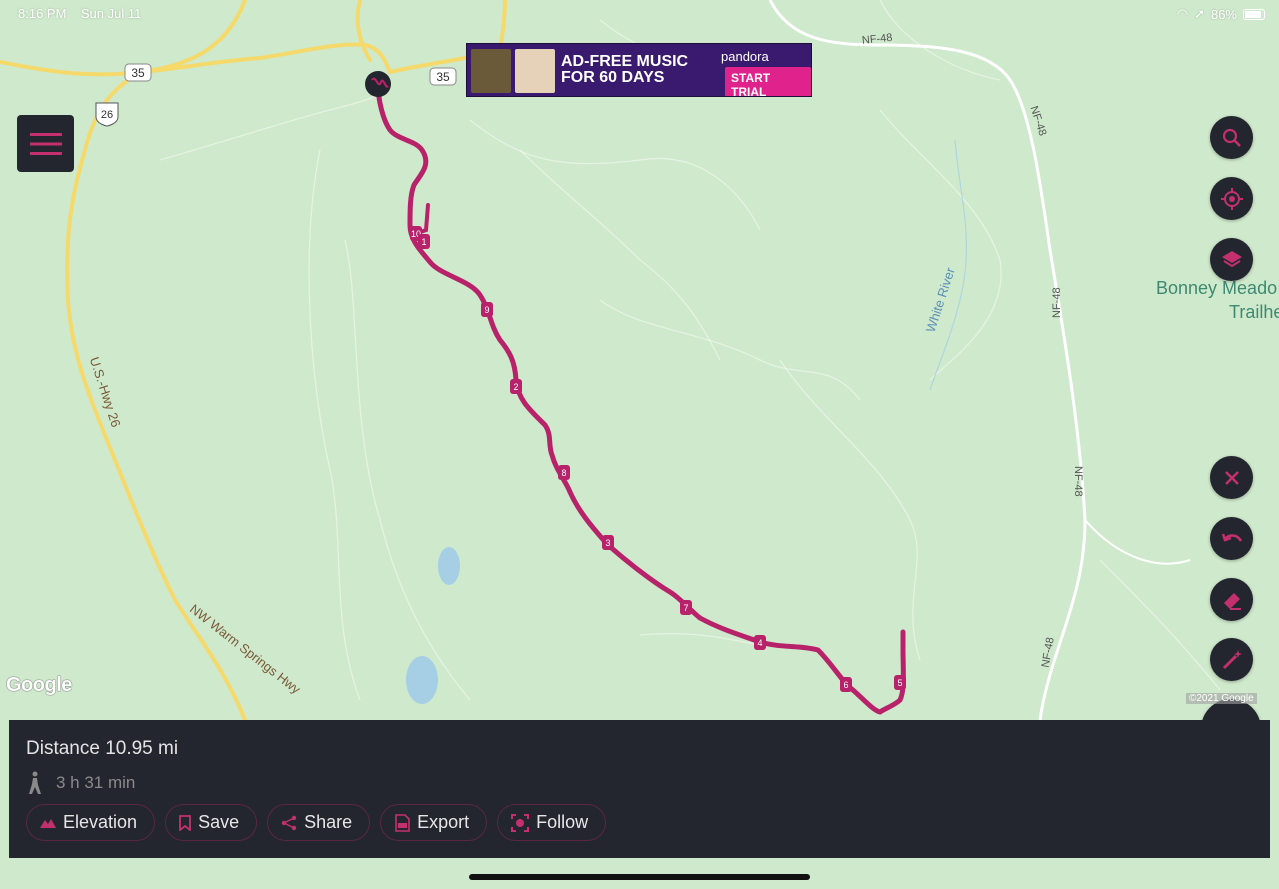  I want to click on place-label-trailhead: Trailhe, so click(1254, 312).